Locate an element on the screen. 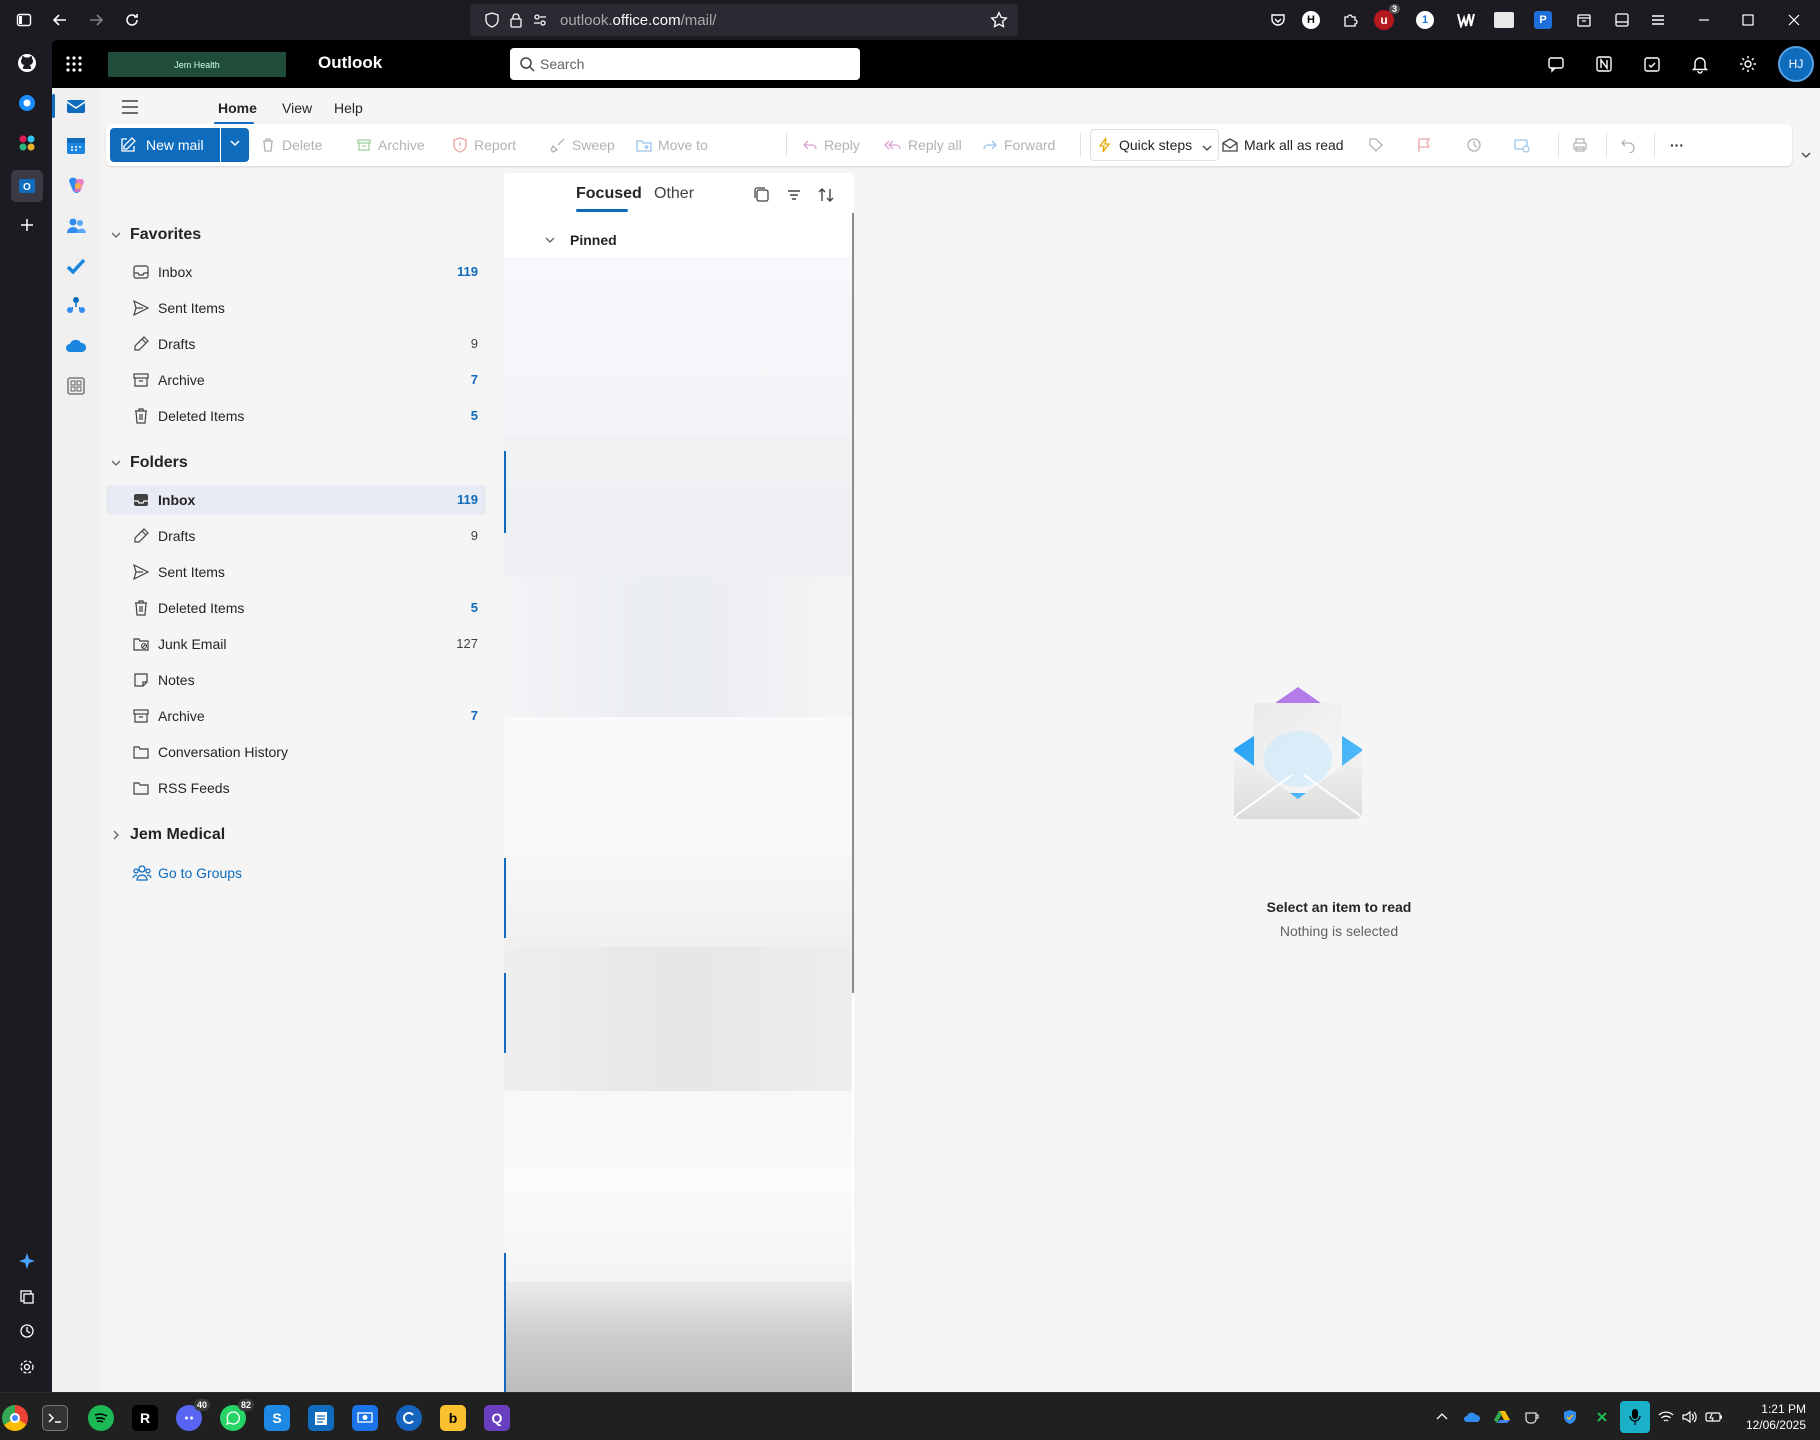  bookmark-star-icon is located at coordinates (999, 22).